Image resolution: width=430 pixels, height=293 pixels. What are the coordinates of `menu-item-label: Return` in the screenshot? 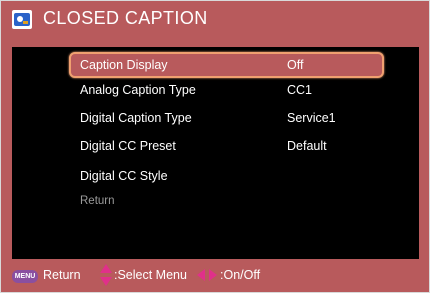 It's located at (97, 201).